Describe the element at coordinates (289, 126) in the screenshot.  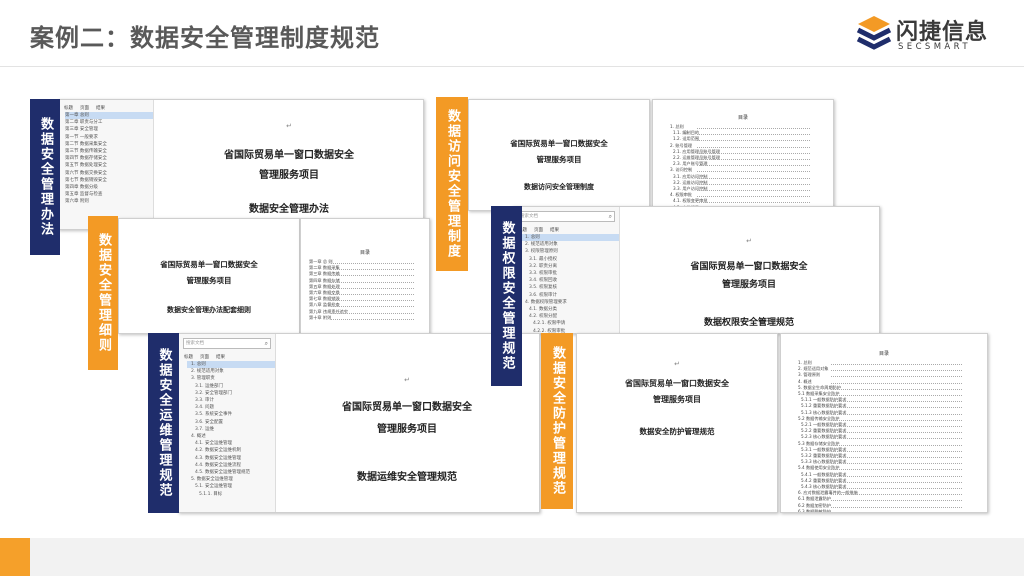
I see `paragraph-mark: ↵` at that location.